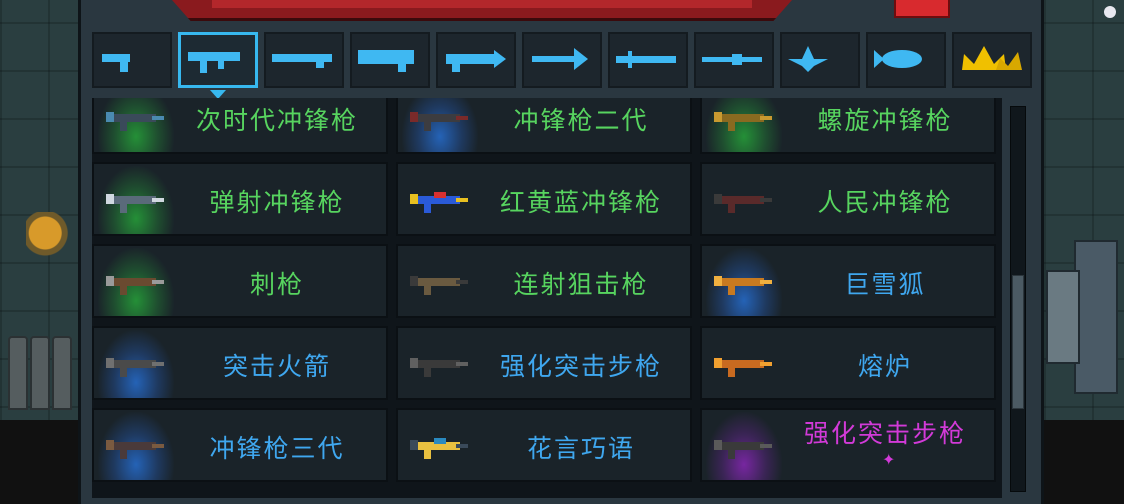  I want to click on fish-icon, so click(906, 60).